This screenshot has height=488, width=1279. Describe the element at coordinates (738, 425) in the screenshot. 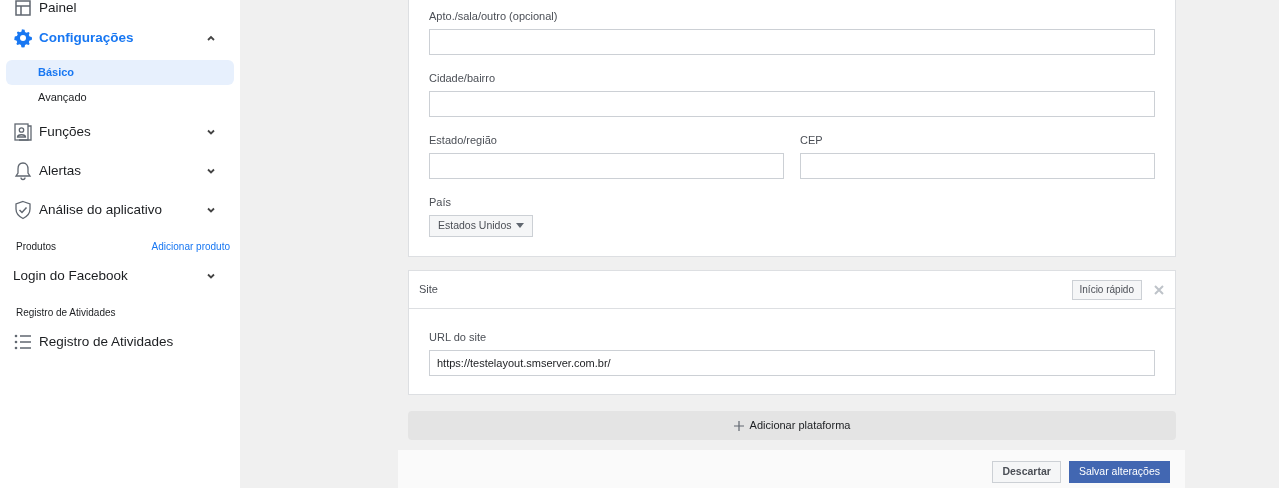

I see `plus-icon` at that location.